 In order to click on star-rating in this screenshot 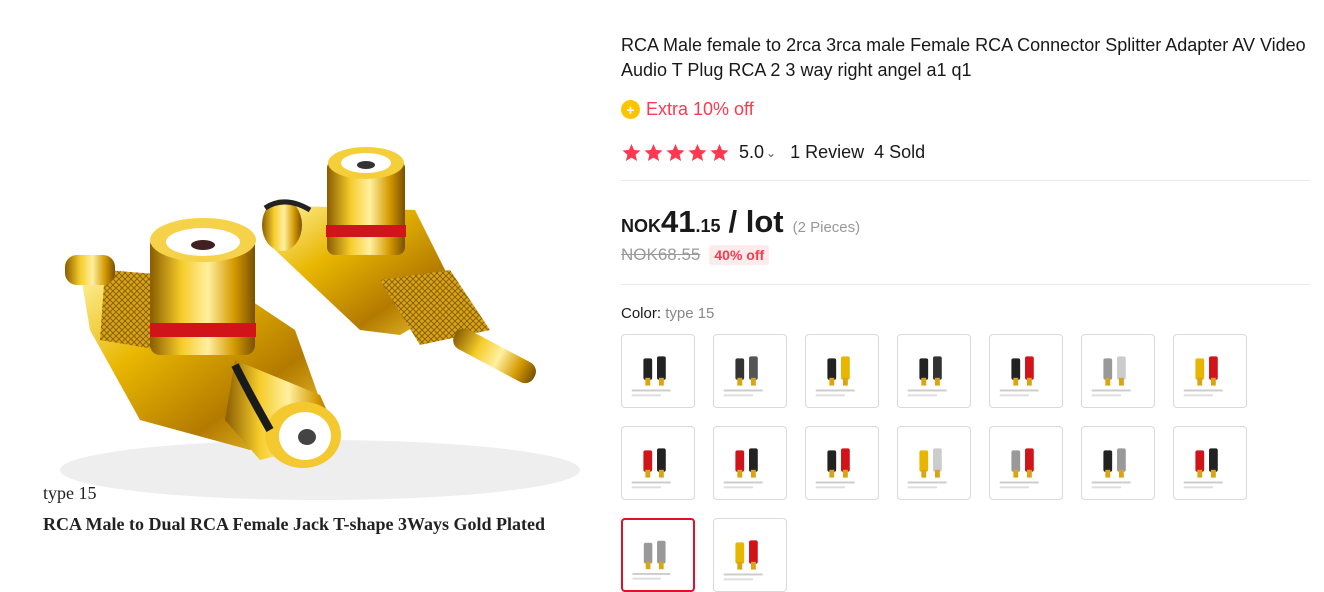, I will do `click(676, 153)`.